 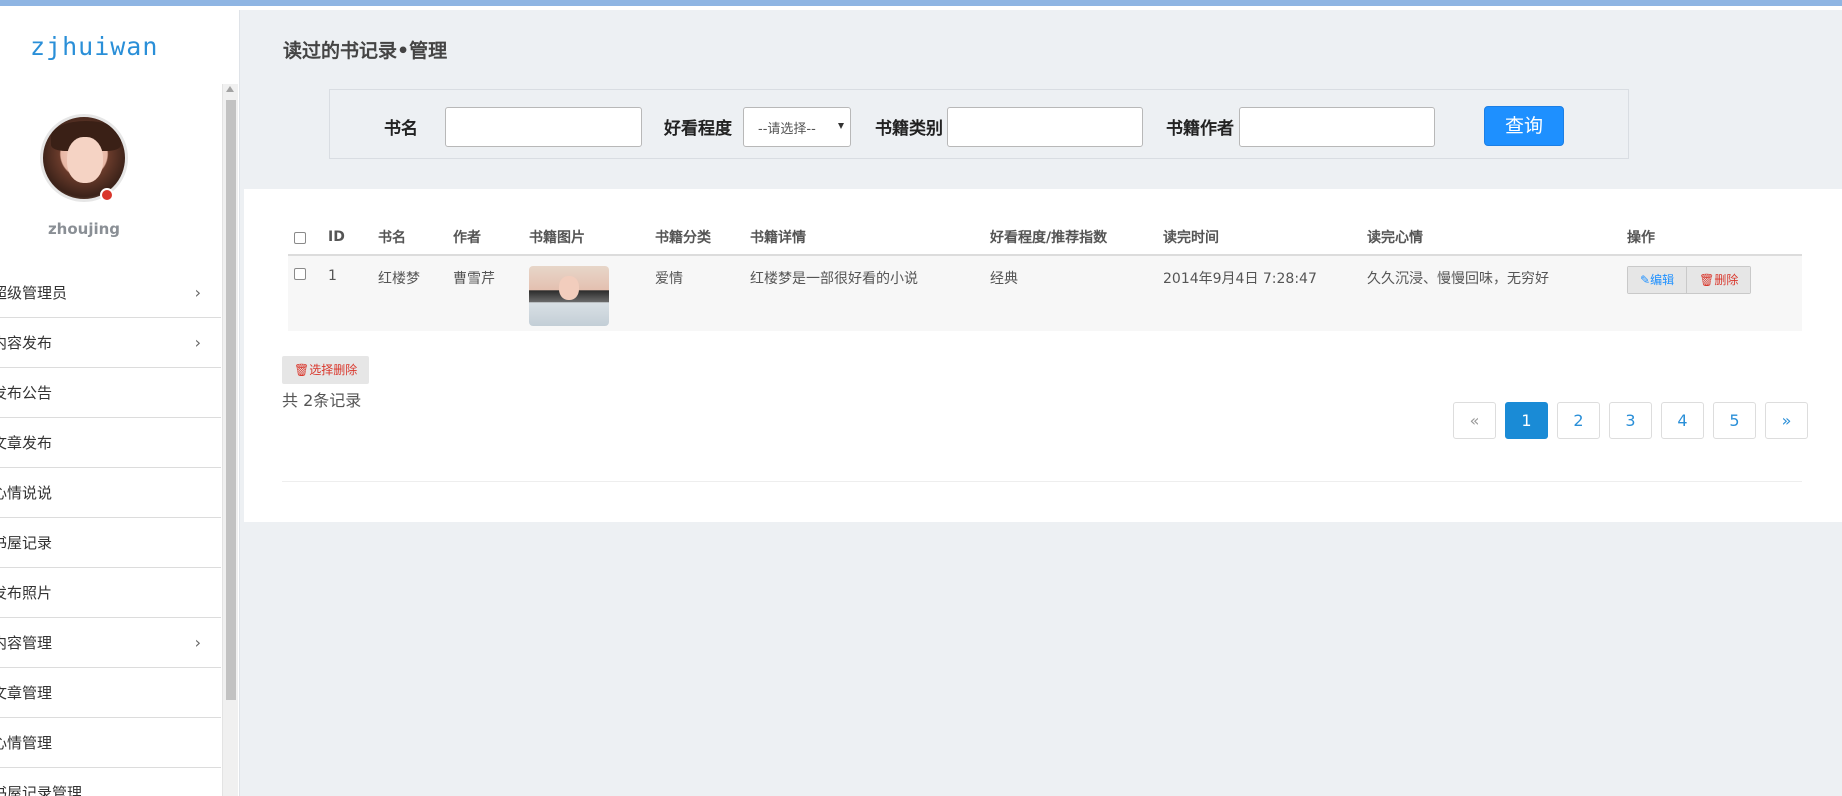 I want to click on row-checkbox, so click(x=300, y=274).